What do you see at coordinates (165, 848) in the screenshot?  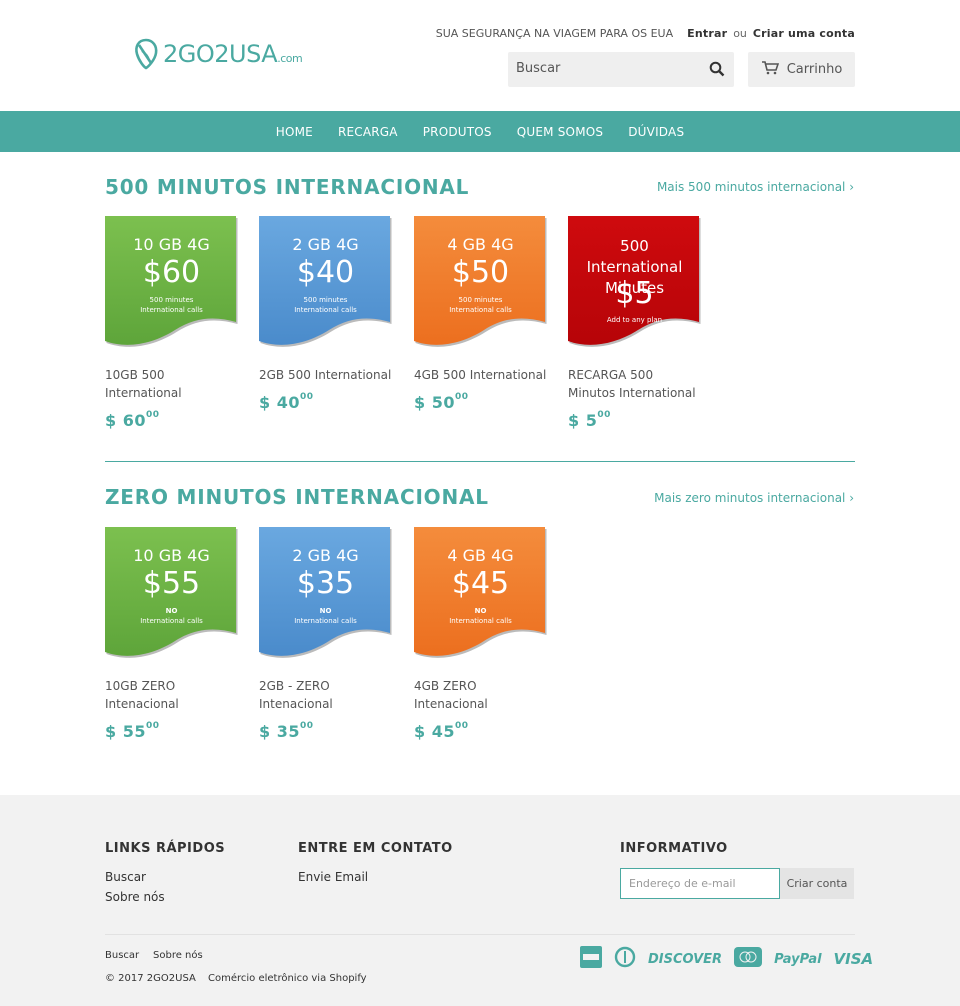 I see `footer-quick-links-title: LINKS RÁPIDOS` at bounding box center [165, 848].